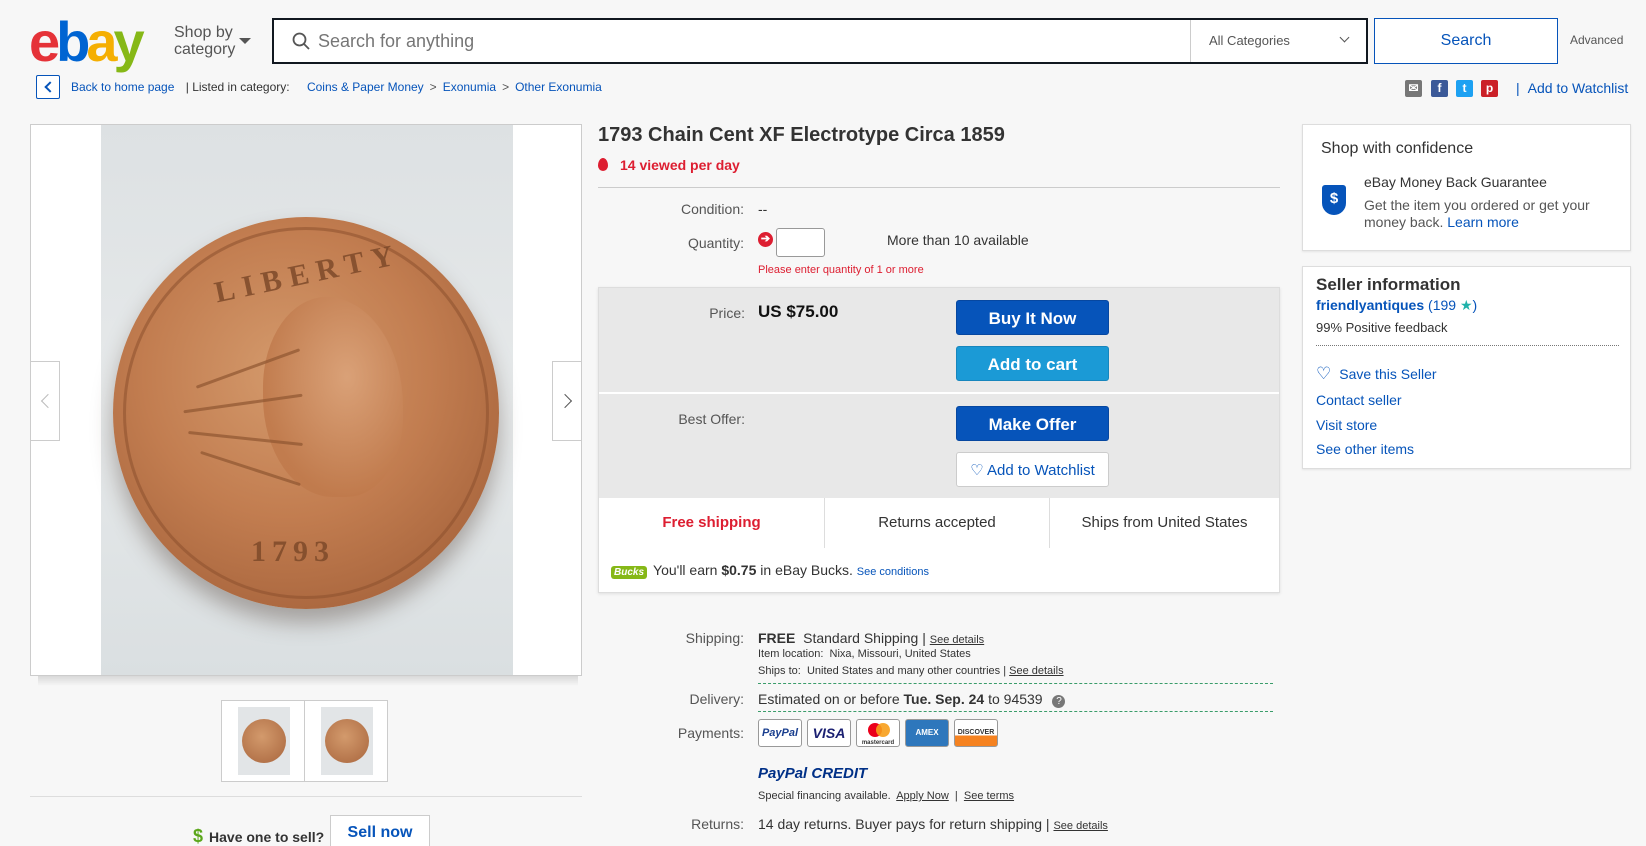 The width and height of the screenshot is (1646, 846). What do you see at coordinates (1036, 671) in the screenshot?
I see `ships-to-see-details-link: See details` at bounding box center [1036, 671].